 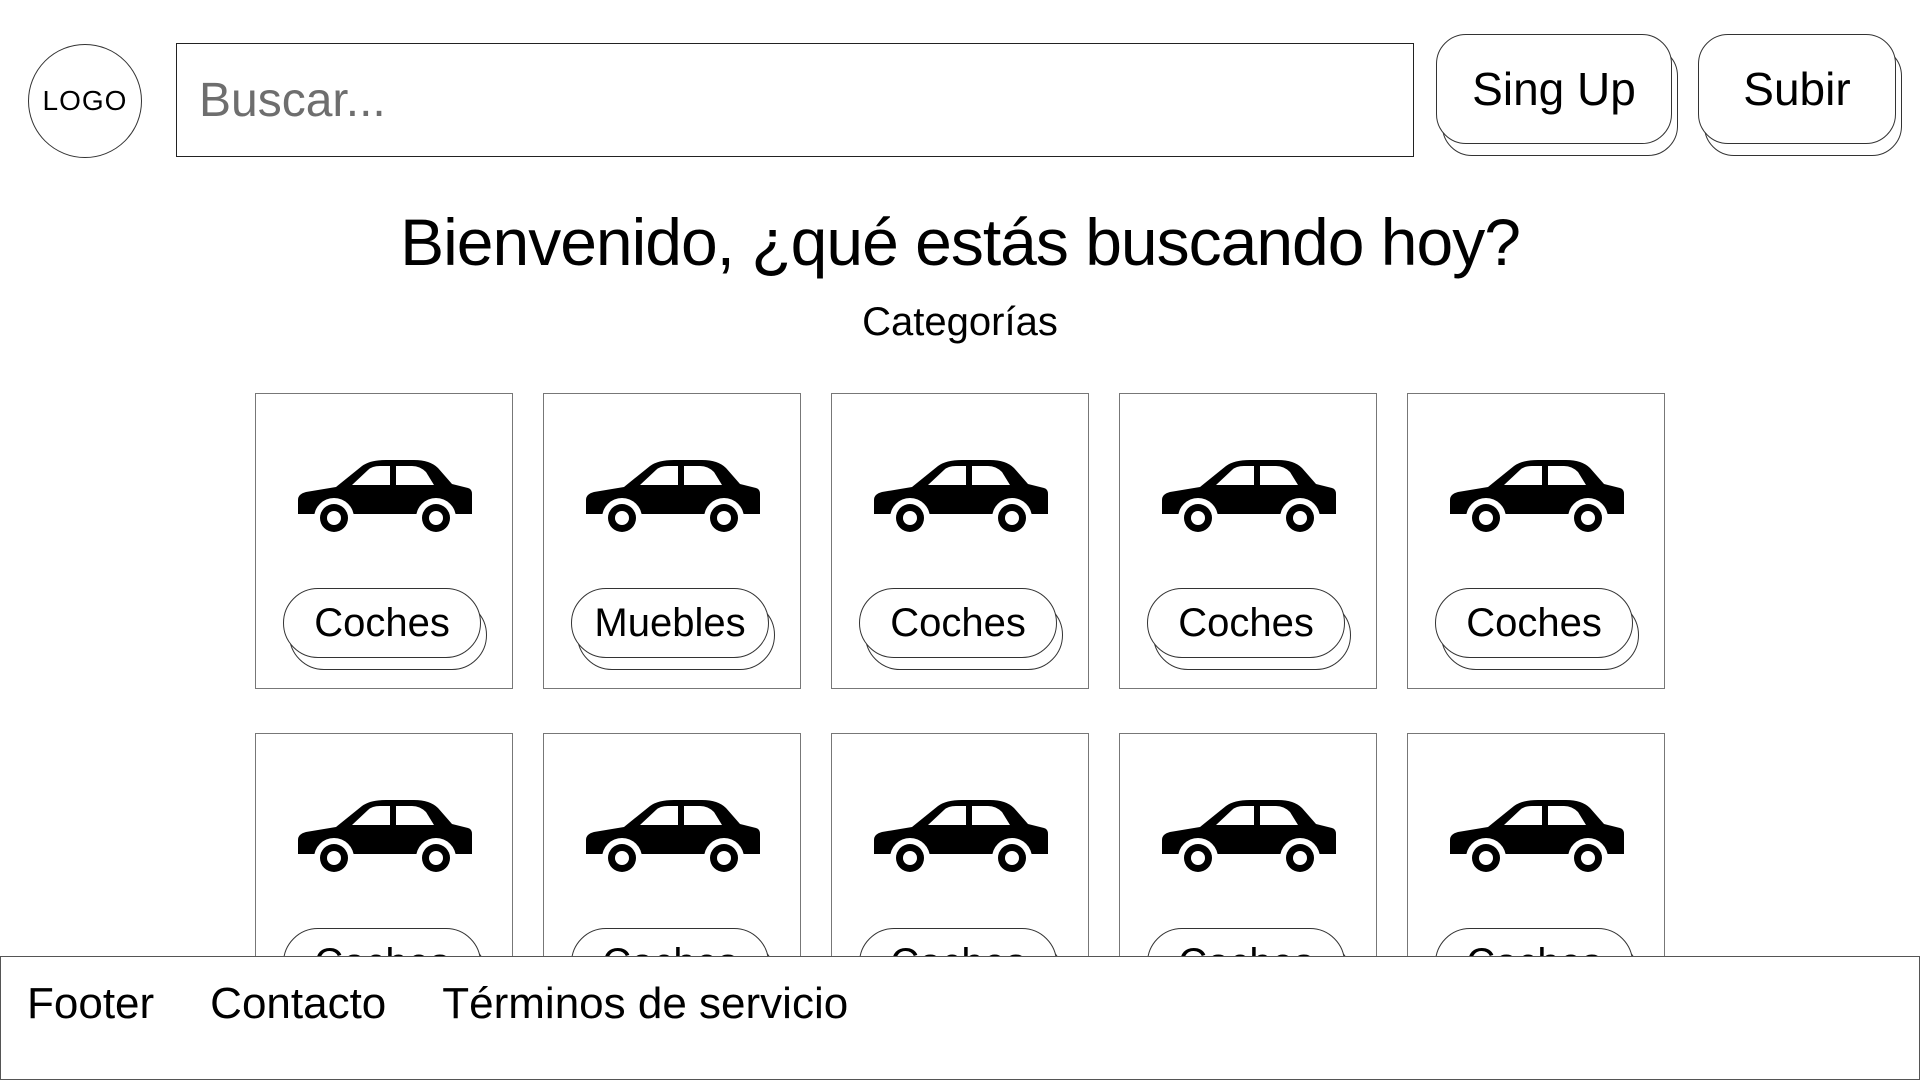 I want to click on search-input, so click(x=795, y=100).